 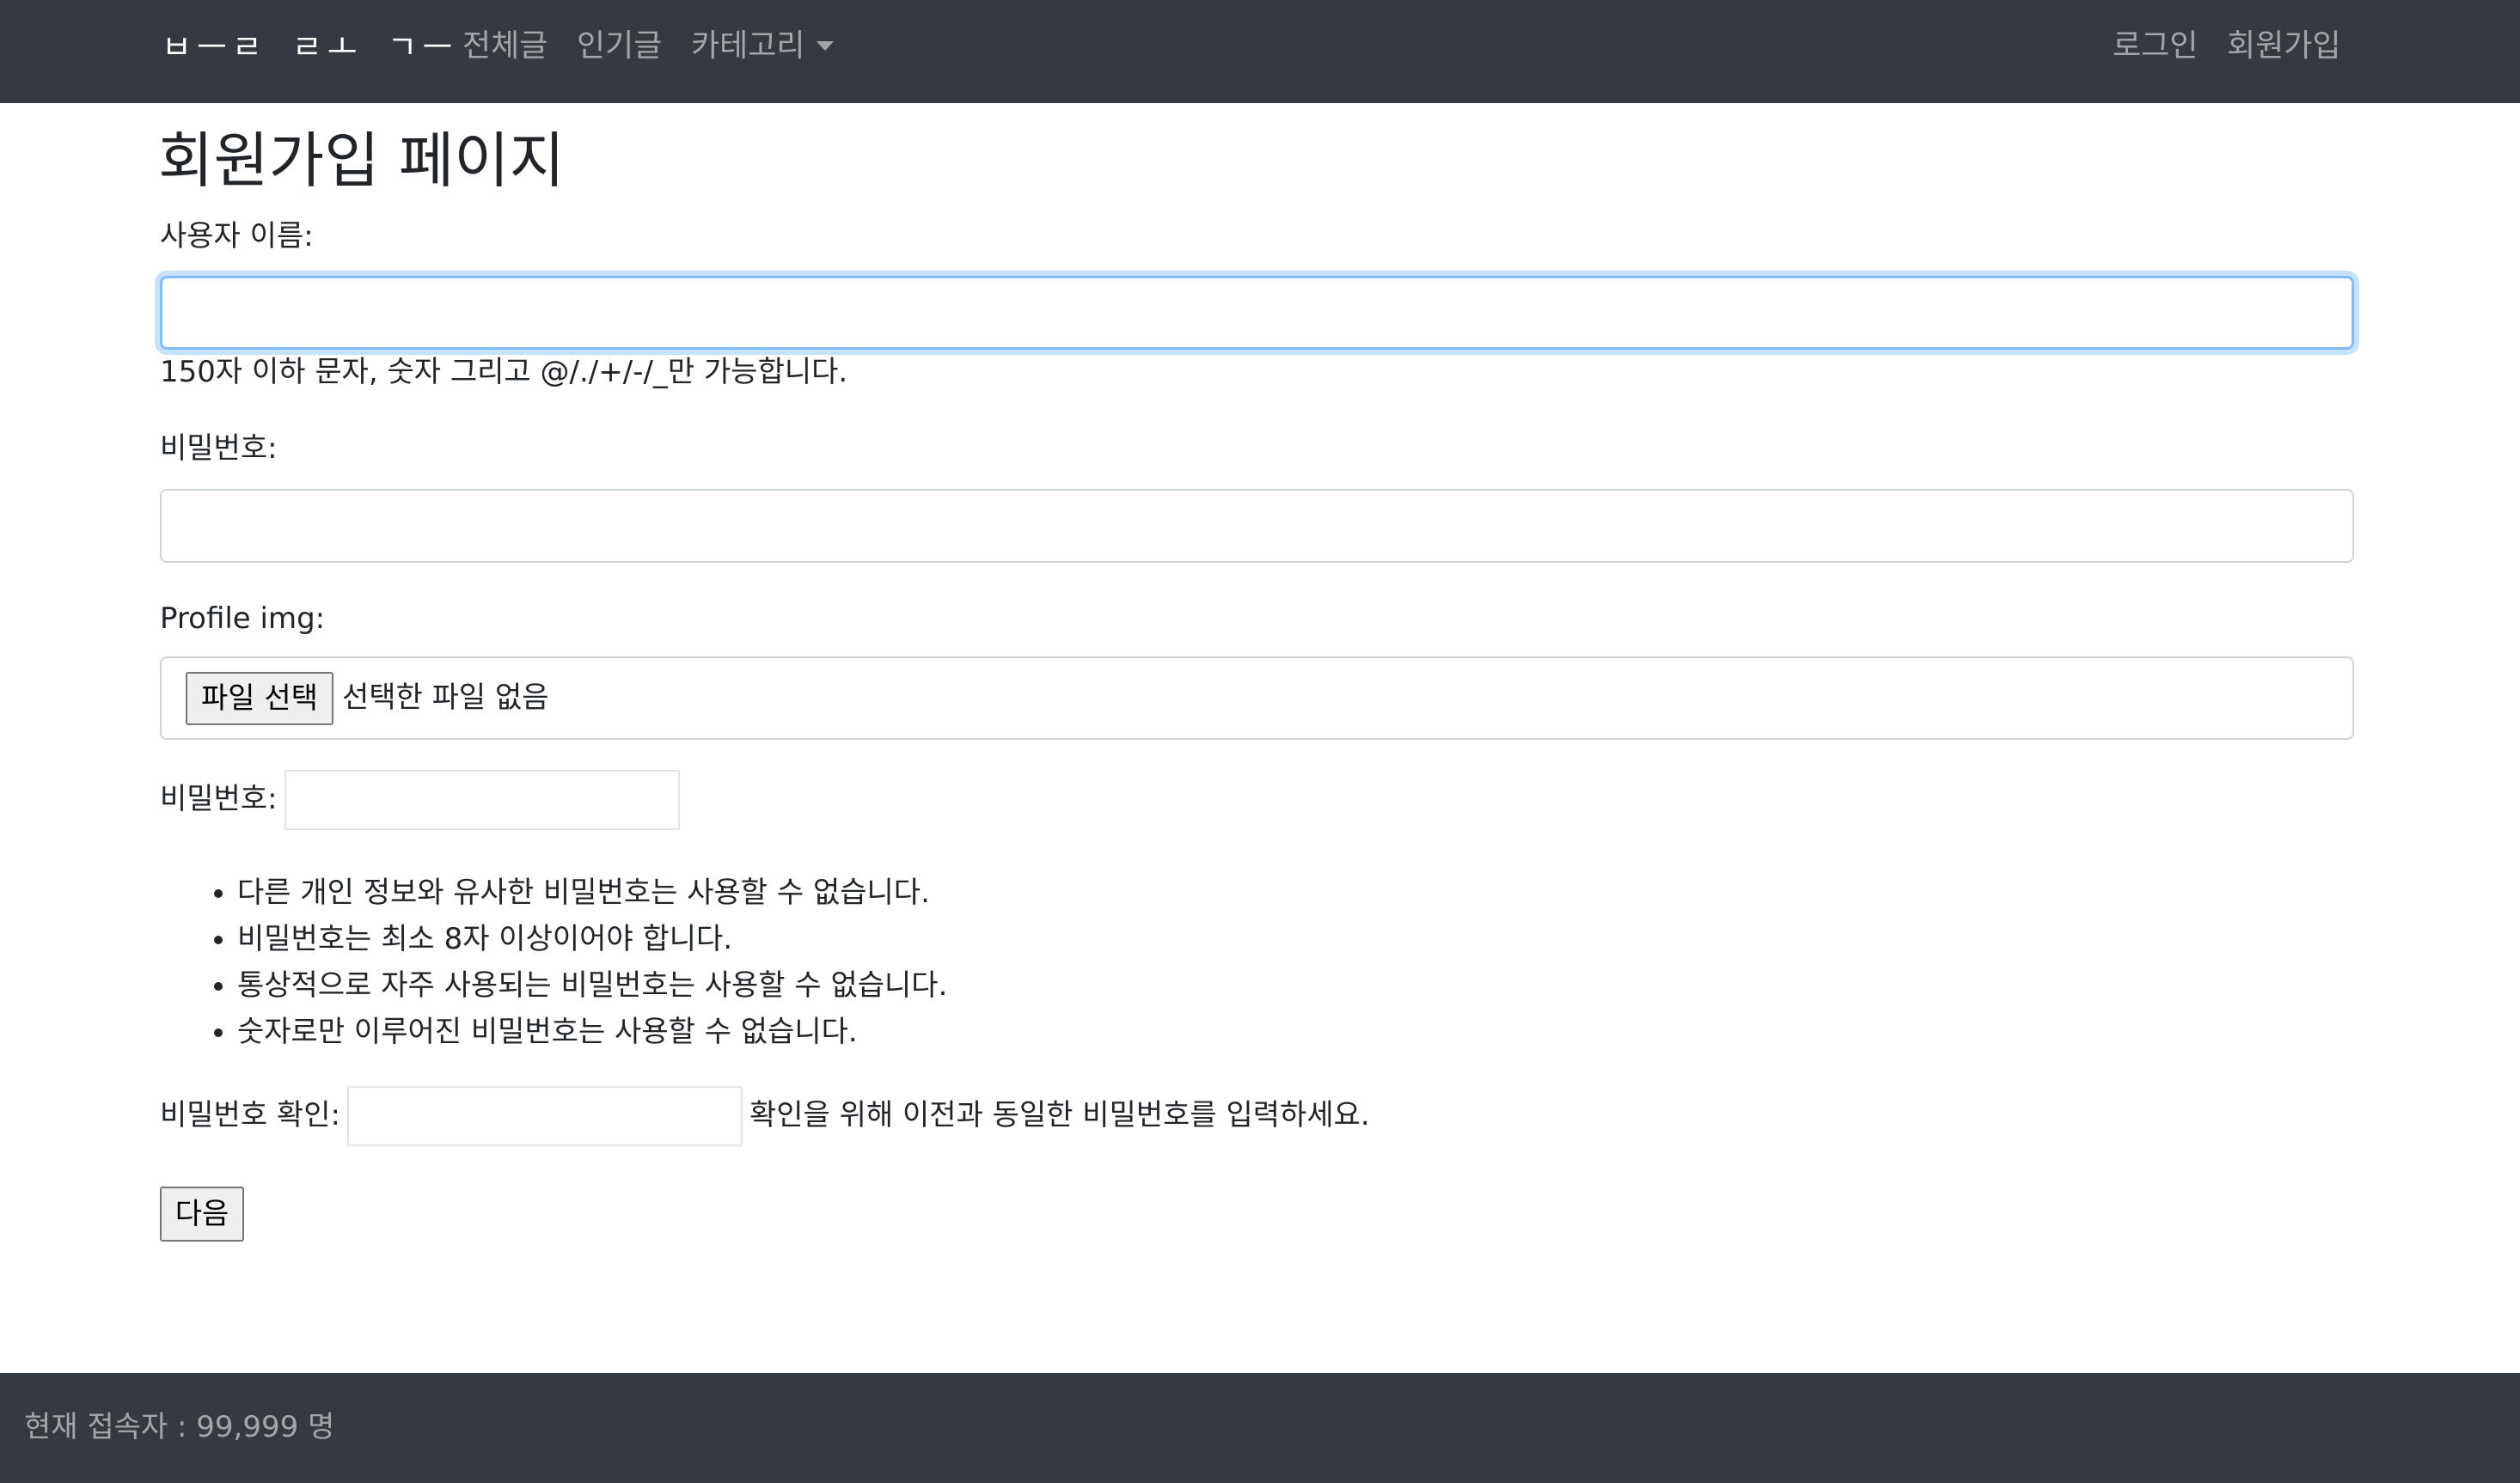 What do you see at coordinates (592, 985) in the screenshot?
I see `list-item: 통상적으로 자주 사용되는 비밀번호는 사용할 수 없습니다.` at bounding box center [592, 985].